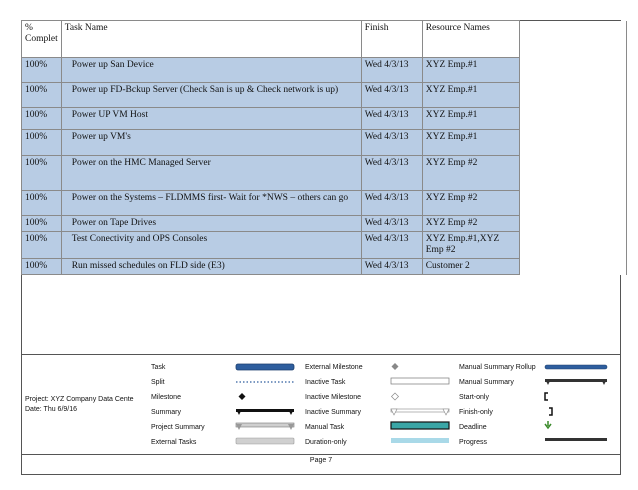 This screenshot has width=638, height=490. I want to click on legend-label-milestone: Milestone, so click(166, 397).